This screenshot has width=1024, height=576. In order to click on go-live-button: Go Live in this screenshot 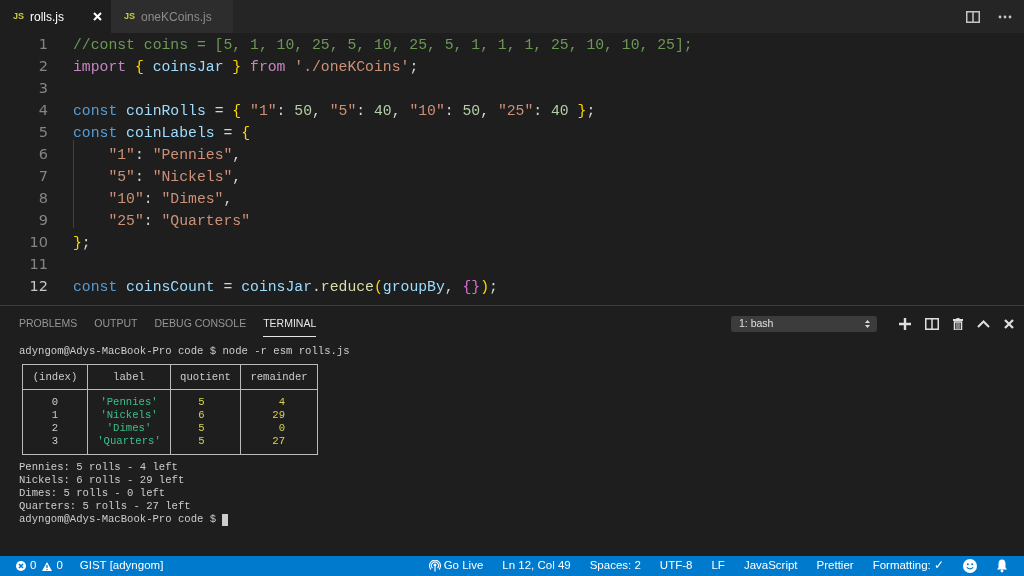, I will do `click(456, 566)`.